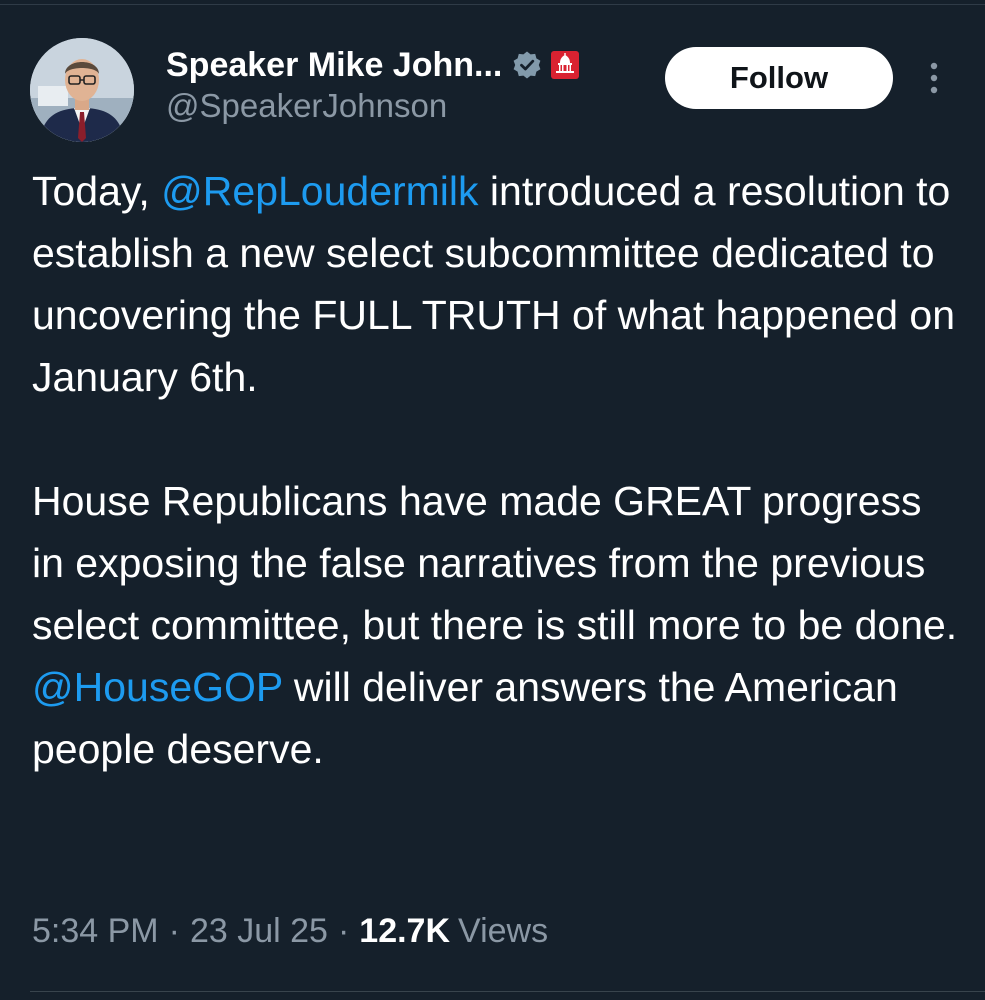 Image resolution: width=985 pixels, height=1000 pixels. What do you see at coordinates (779, 78) in the screenshot?
I see `follow-button: Follow` at bounding box center [779, 78].